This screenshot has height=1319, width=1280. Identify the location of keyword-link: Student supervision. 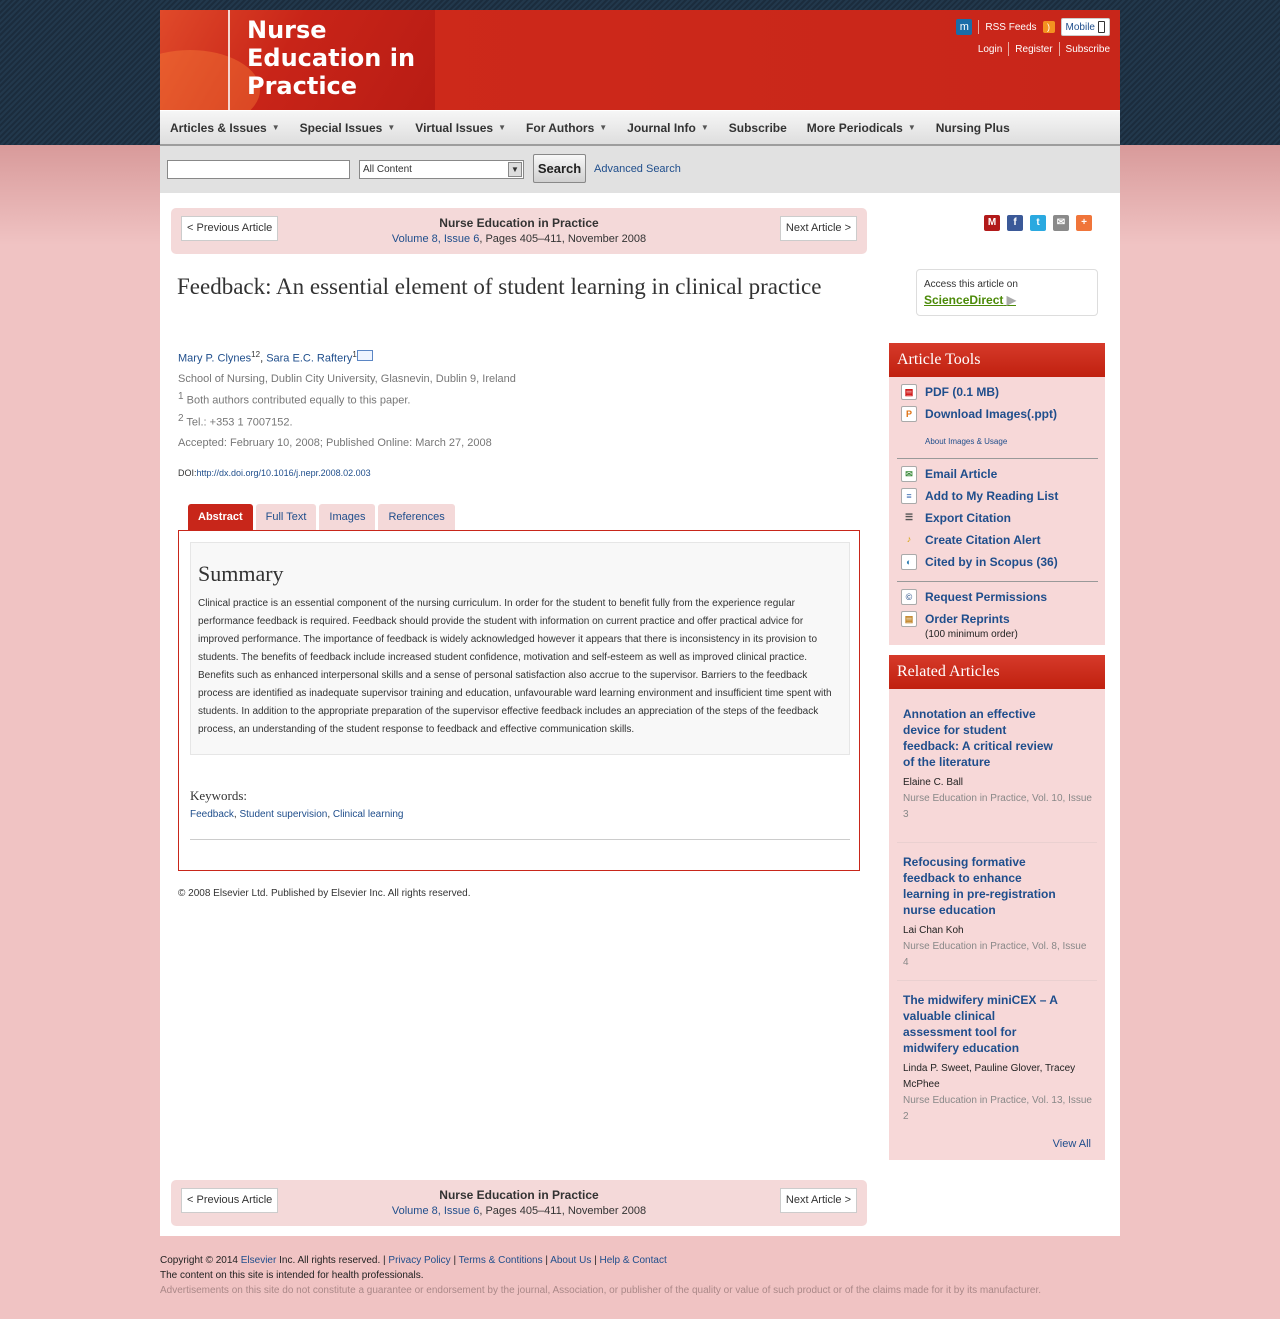
(283, 814).